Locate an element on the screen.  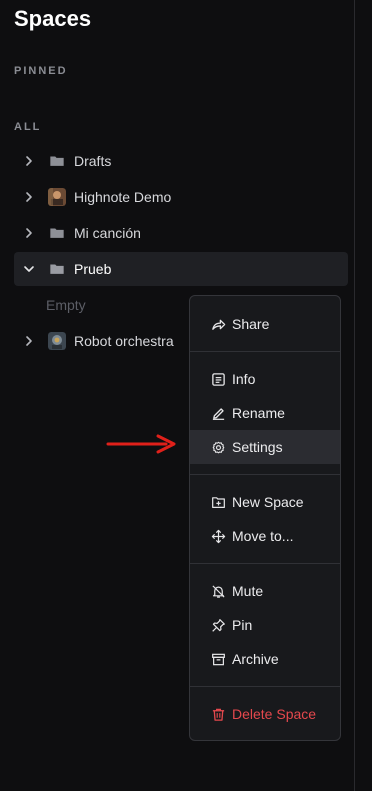
space-item-mi-cancion: Mi canción is located at coordinates (181, 233).